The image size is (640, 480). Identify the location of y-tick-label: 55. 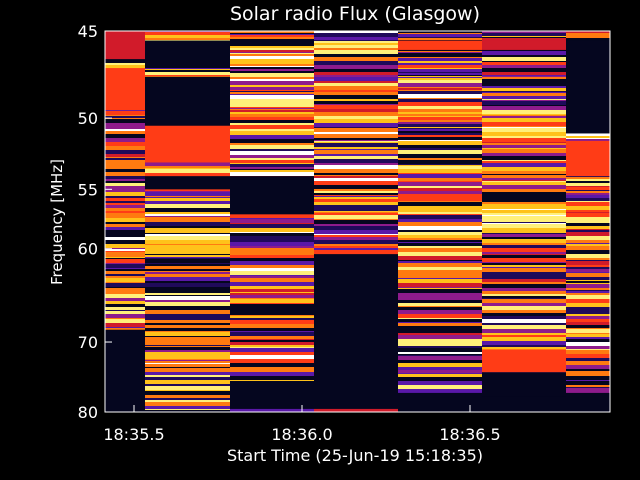
(88, 189).